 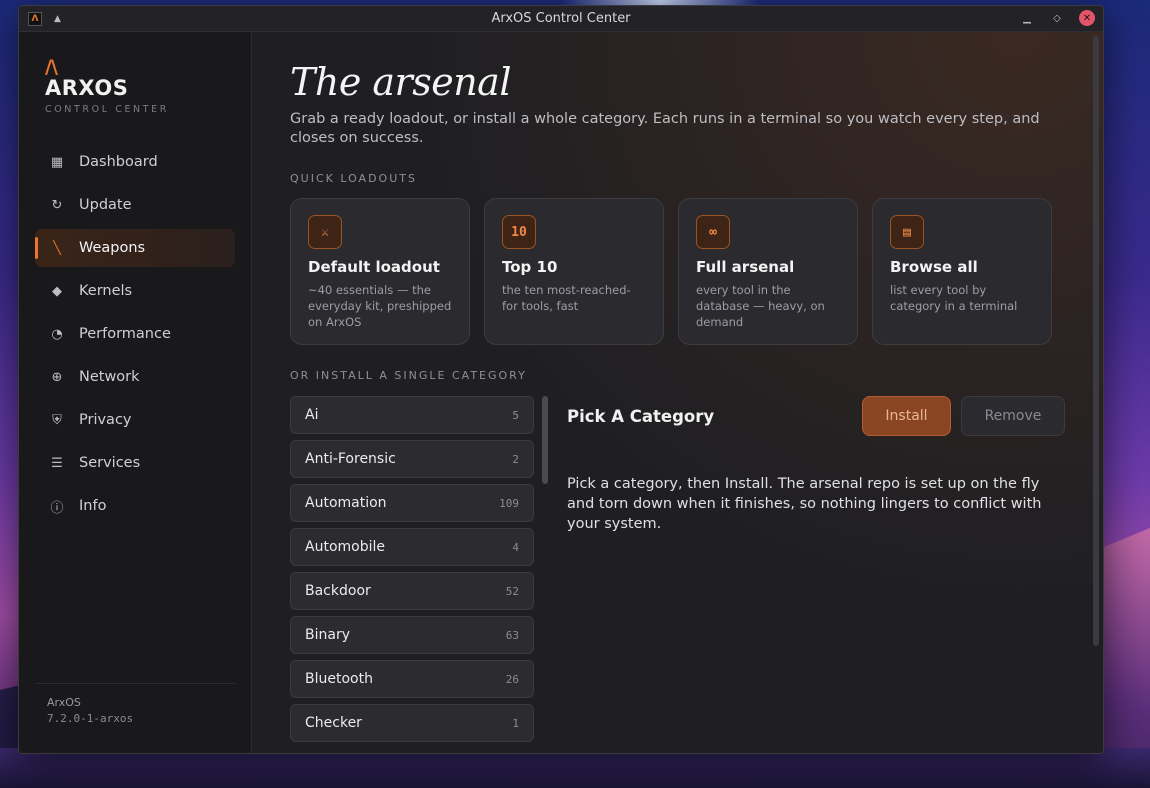 What do you see at coordinates (64, 702) in the screenshot?
I see `os-name: ArxOS` at bounding box center [64, 702].